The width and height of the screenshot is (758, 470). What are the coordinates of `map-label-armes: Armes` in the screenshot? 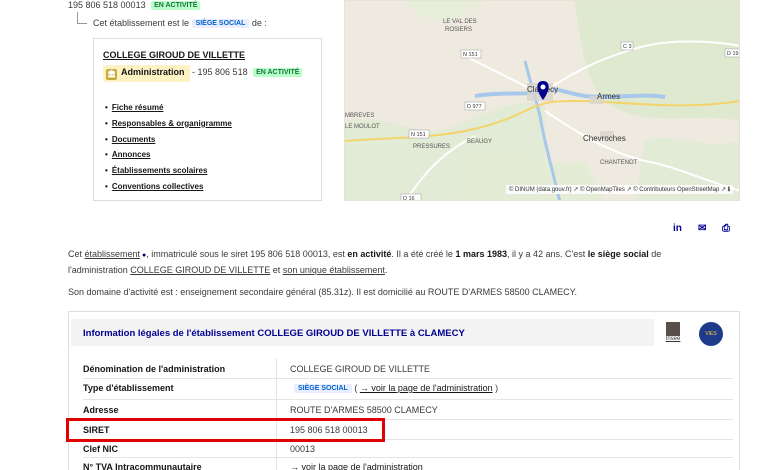 It's located at (608, 96).